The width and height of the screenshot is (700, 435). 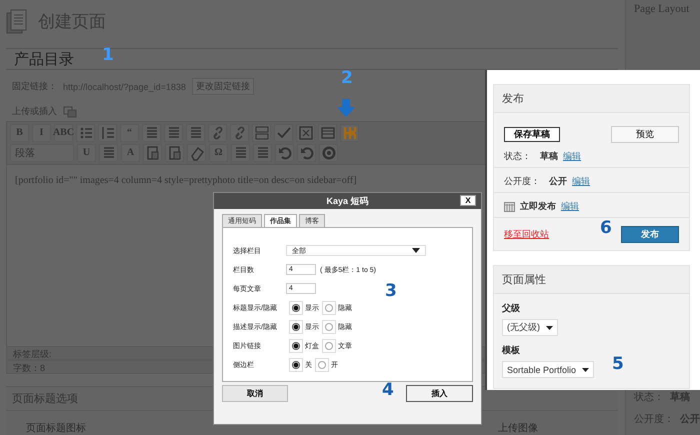 What do you see at coordinates (510, 350) in the screenshot?
I see `template-label: 模板` at bounding box center [510, 350].